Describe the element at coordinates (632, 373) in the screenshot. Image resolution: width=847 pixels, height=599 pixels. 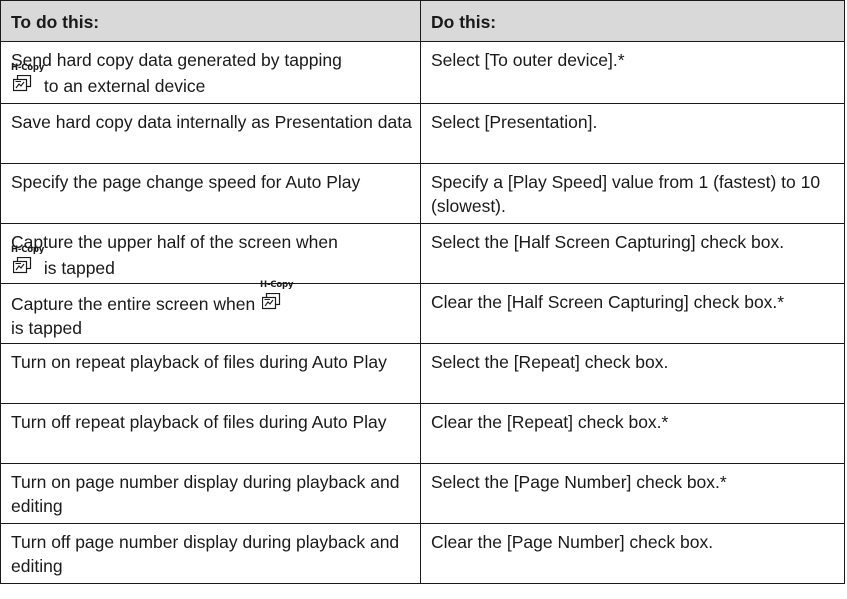
I see `instruction-cell: Select the [Repeat] check box.` at that location.